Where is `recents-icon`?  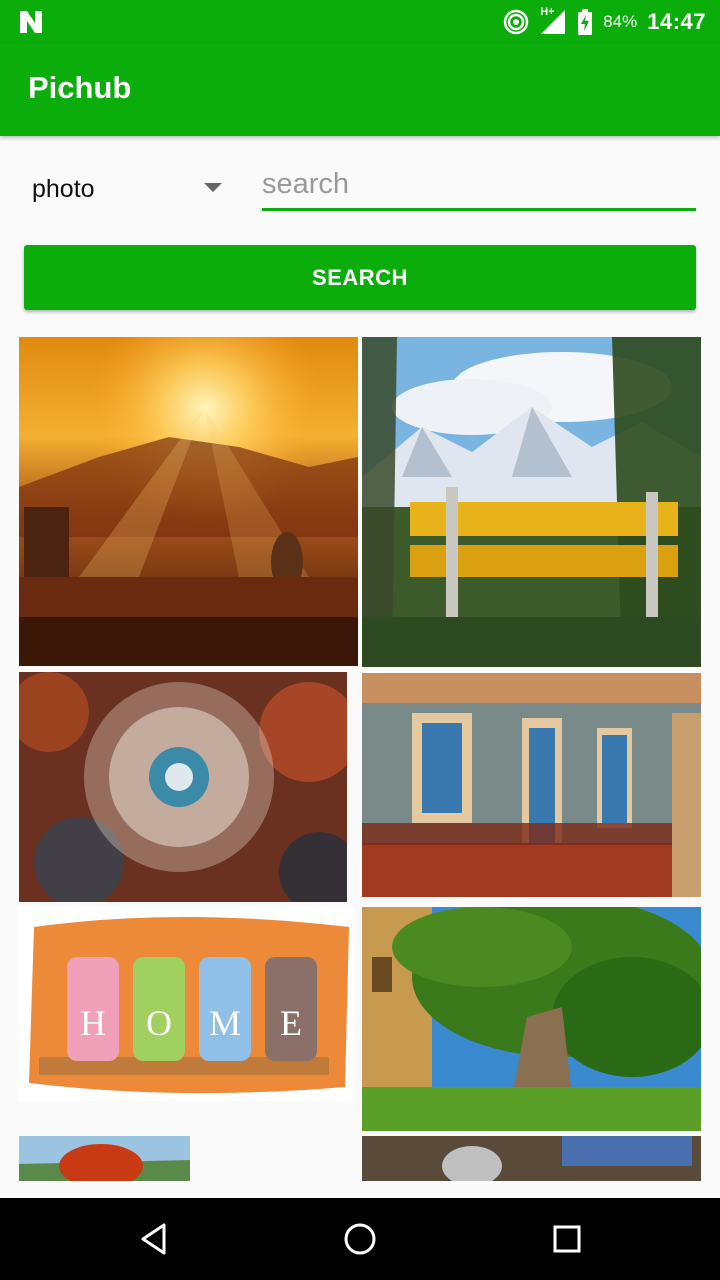
recents-icon is located at coordinates (567, 1239).